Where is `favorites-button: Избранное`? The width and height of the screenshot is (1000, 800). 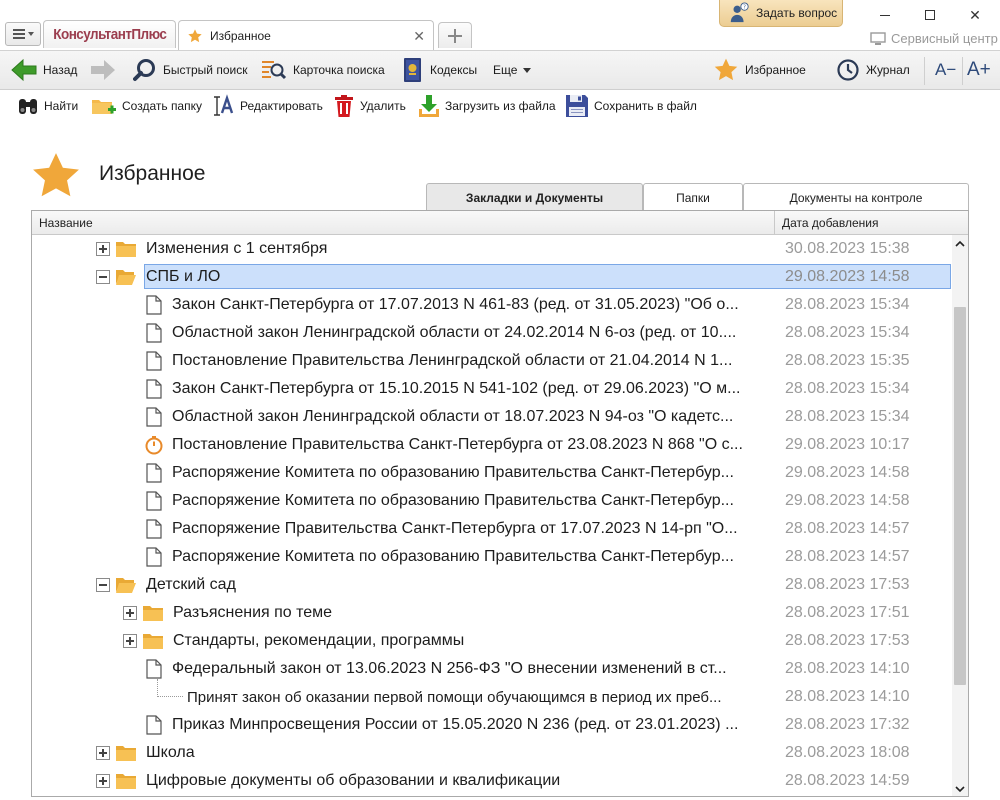 favorites-button: Избранное is located at coordinates (759, 70).